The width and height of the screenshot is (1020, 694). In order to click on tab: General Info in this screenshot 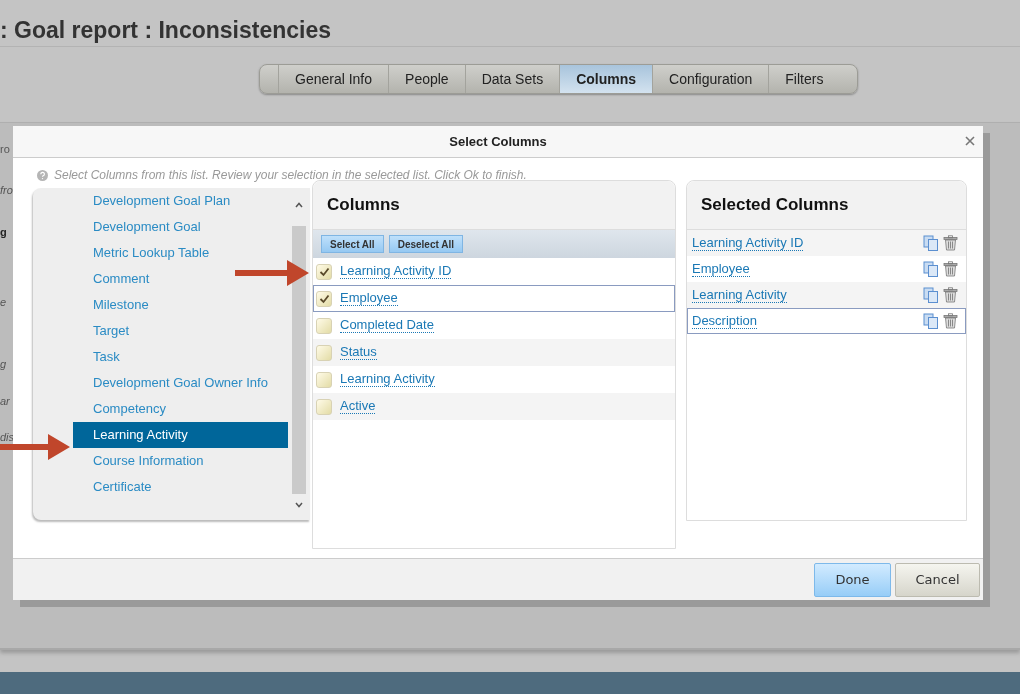, I will do `click(333, 79)`.